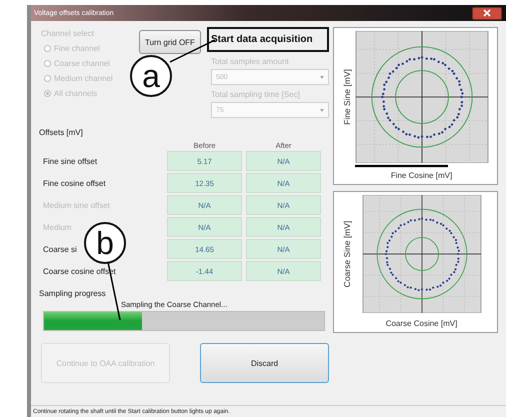 The height and width of the screenshot is (417, 506). Describe the element at coordinates (170, 42) in the screenshot. I see `grid-toggle-button: Turn grid OFF` at that location.